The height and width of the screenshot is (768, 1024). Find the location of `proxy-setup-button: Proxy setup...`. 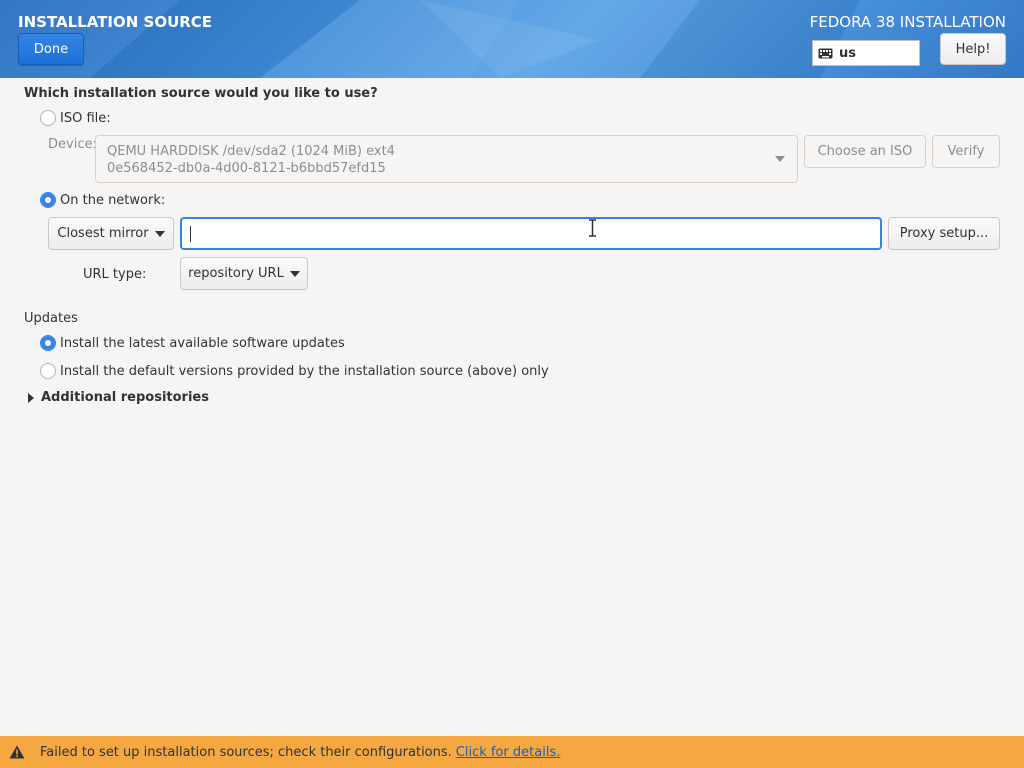

proxy-setup-button: Proxy setup... is located at coordinates (944, 233).